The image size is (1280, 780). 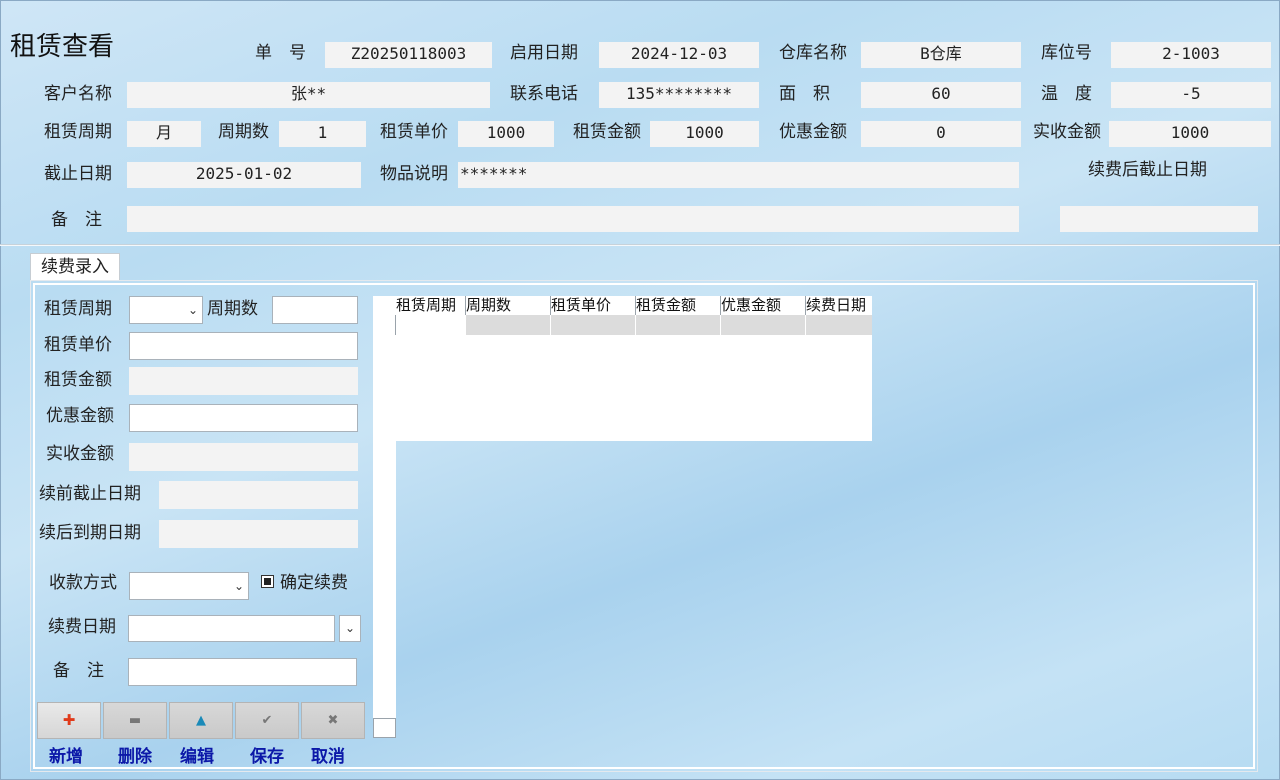 I want to click on amount-field: 1000, so click(x=704, y=134).